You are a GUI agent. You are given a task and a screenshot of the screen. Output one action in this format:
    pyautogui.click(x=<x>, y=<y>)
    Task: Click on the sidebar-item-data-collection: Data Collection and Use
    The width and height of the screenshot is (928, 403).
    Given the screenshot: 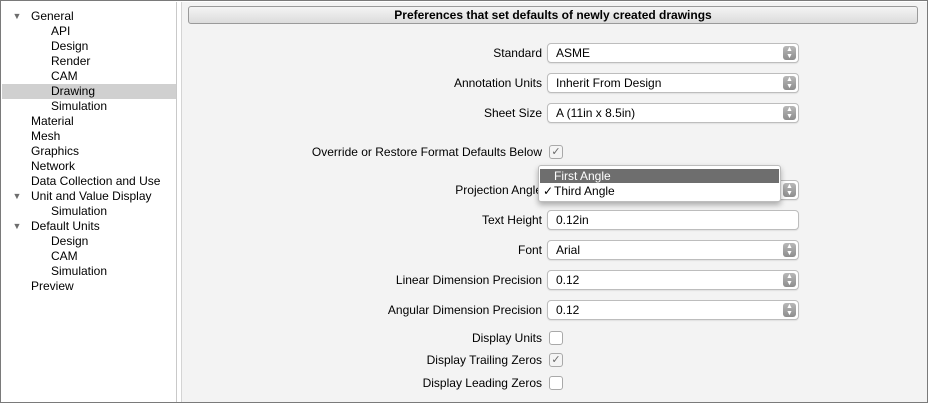 What is the action you would take?
    pyautogui.click(x=89, y=181)
    